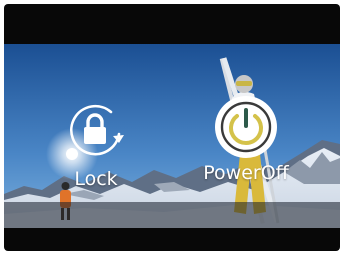 Image resolution: width=344 pixels, height=255 pixels. I want to click on power-off-menu-item: PowerOff, so click(246, 139).